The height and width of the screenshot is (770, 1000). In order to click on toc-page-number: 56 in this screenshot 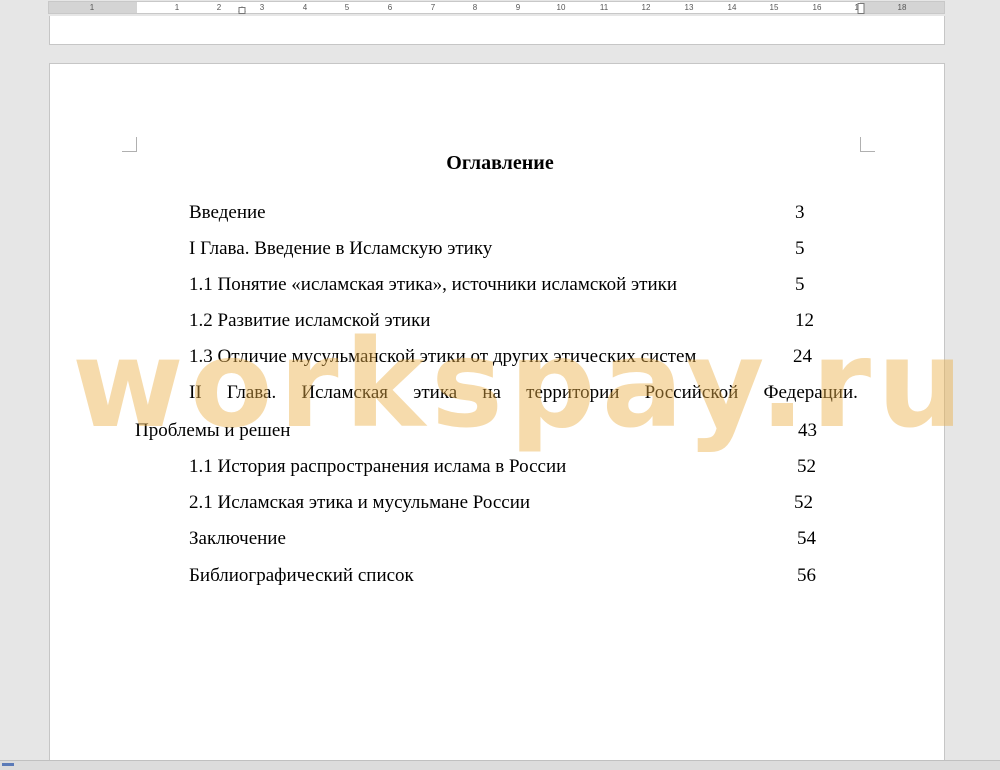, I will do `click(806, 575)`.